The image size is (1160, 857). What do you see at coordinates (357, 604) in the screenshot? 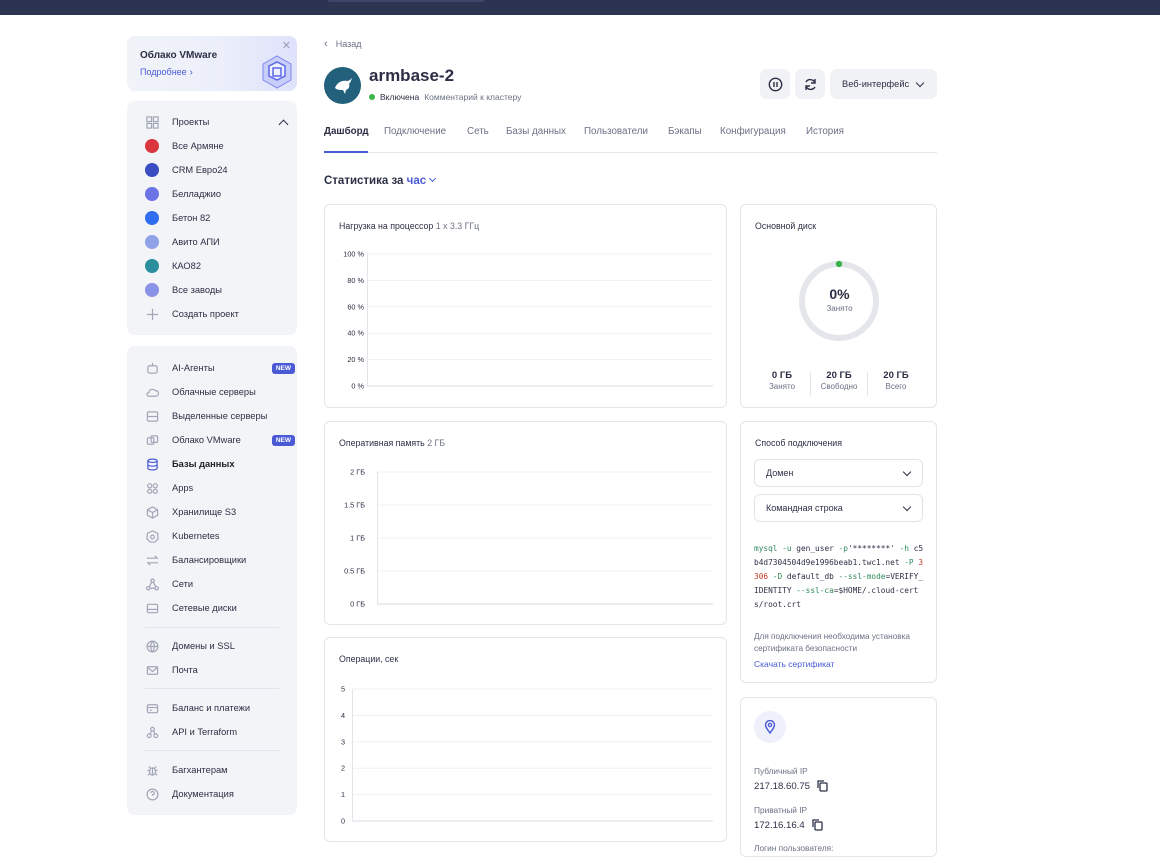
I see `y-tick-label: 0 ГБ` at bounding box center [357, 604].